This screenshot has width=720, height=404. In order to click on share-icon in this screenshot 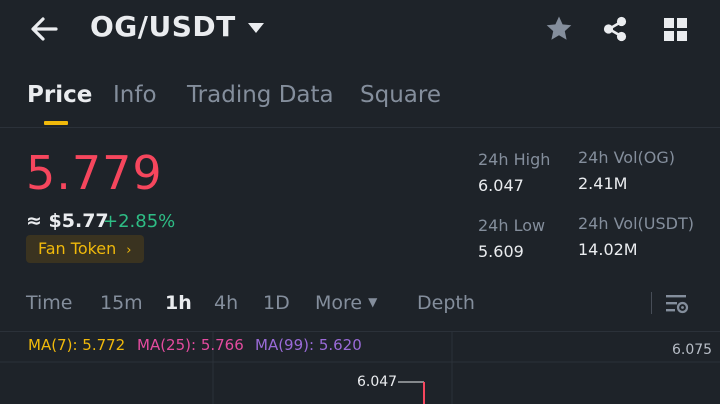, I will do `click(615, 29)`.